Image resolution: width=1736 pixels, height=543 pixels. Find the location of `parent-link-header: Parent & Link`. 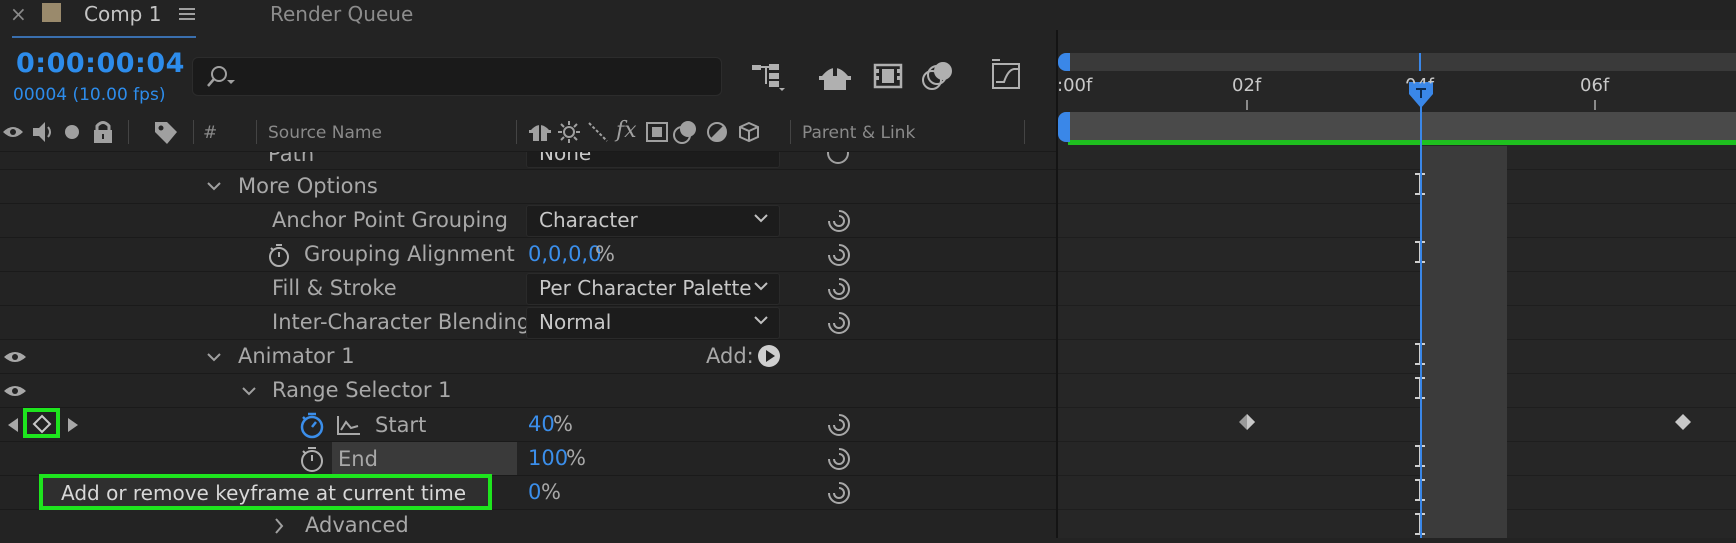

parent-link-header: Parent & Link is located at coordinates (858, 133).